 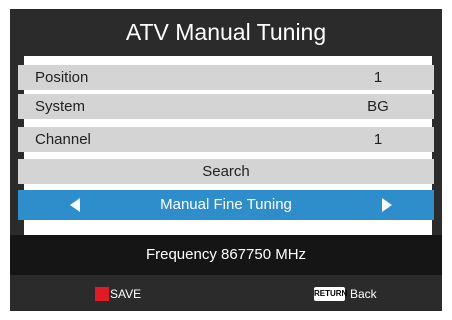 I want to click on channel-label: Channel, so click(x=63, y=139).